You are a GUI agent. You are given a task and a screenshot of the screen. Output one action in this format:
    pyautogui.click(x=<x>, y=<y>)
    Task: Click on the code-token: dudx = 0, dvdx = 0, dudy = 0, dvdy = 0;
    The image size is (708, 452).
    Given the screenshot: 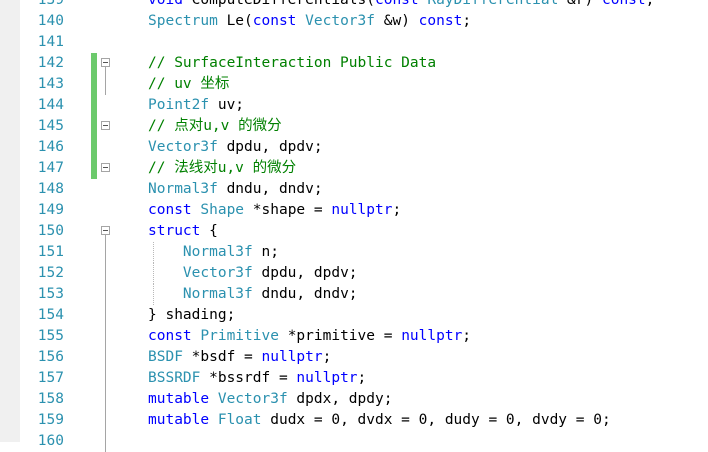 What is the action you would take?
    pyautogui.click(x=436, y=420)
    